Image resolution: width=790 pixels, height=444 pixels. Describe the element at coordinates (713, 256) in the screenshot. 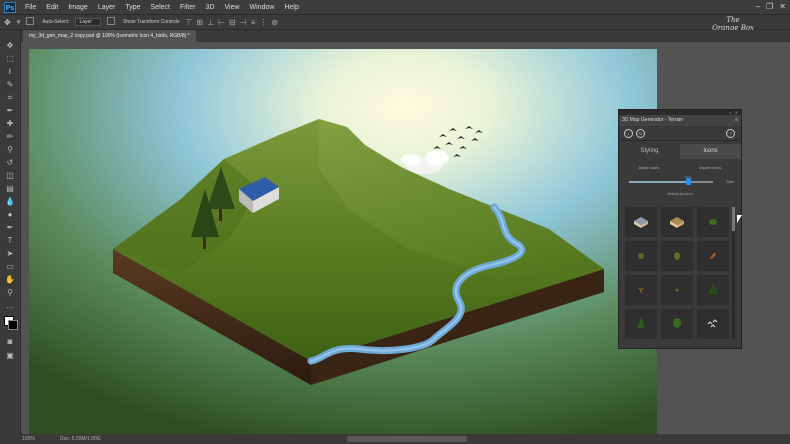

I see `leaf-icon` at that location.